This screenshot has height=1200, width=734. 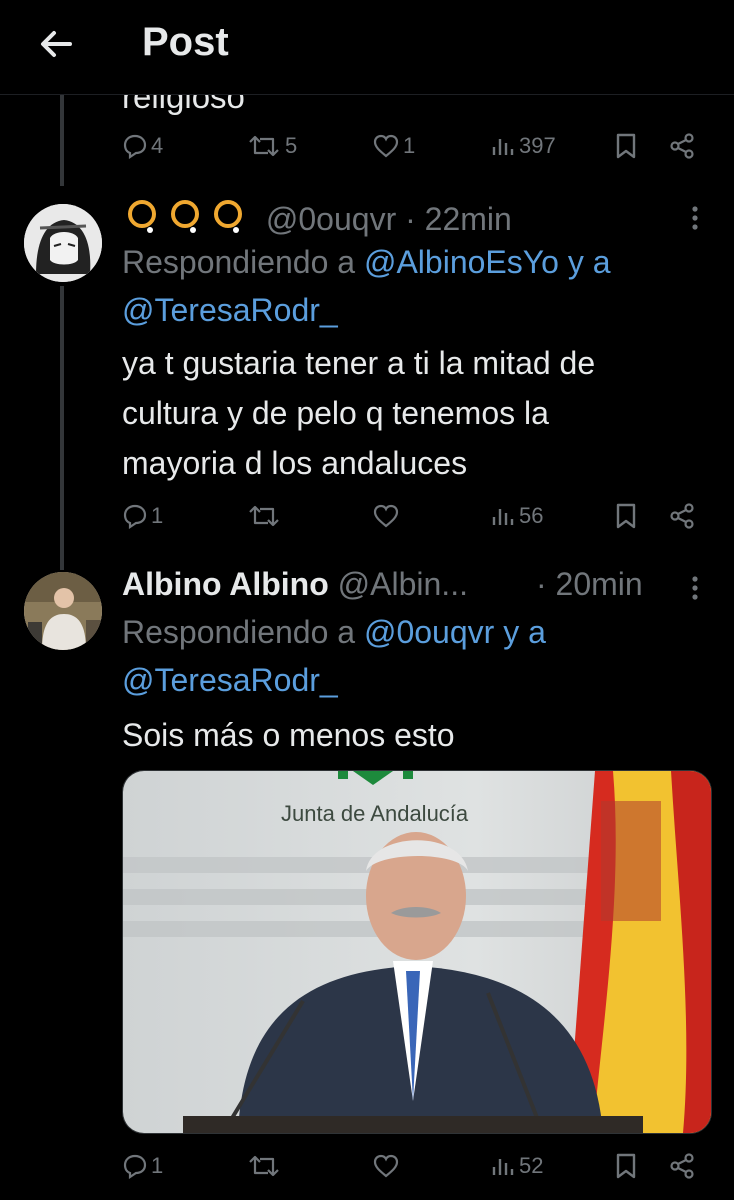 I want to click on tweet-text-line: mayoria d los andaluces, so click(x=295, y=463).